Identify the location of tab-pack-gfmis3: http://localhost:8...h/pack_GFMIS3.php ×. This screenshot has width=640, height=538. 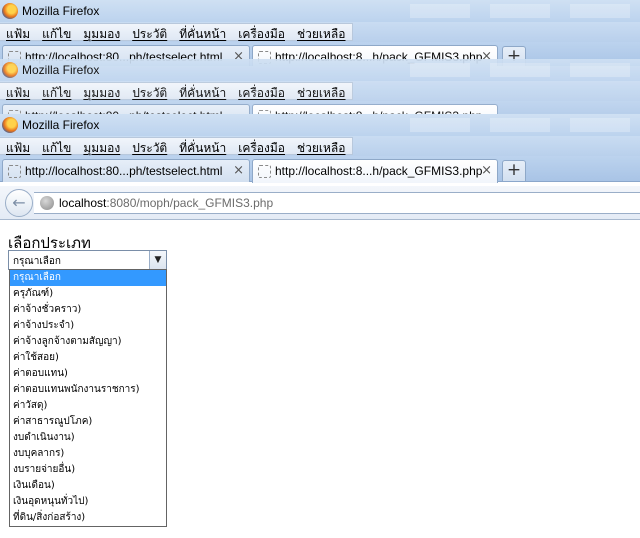
(375, 171).